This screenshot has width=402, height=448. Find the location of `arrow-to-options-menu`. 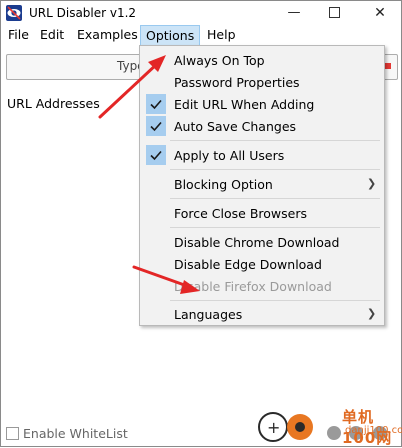

arrow-to-options-menu is located at coordinates (132, 87).